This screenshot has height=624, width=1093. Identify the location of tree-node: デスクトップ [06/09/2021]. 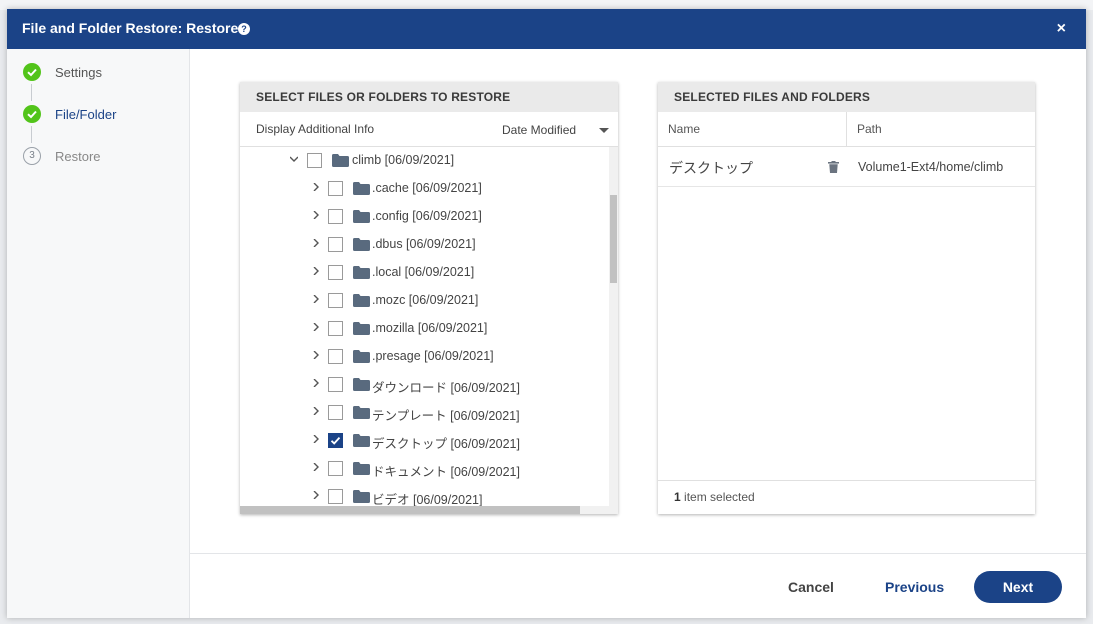
(424, 441).